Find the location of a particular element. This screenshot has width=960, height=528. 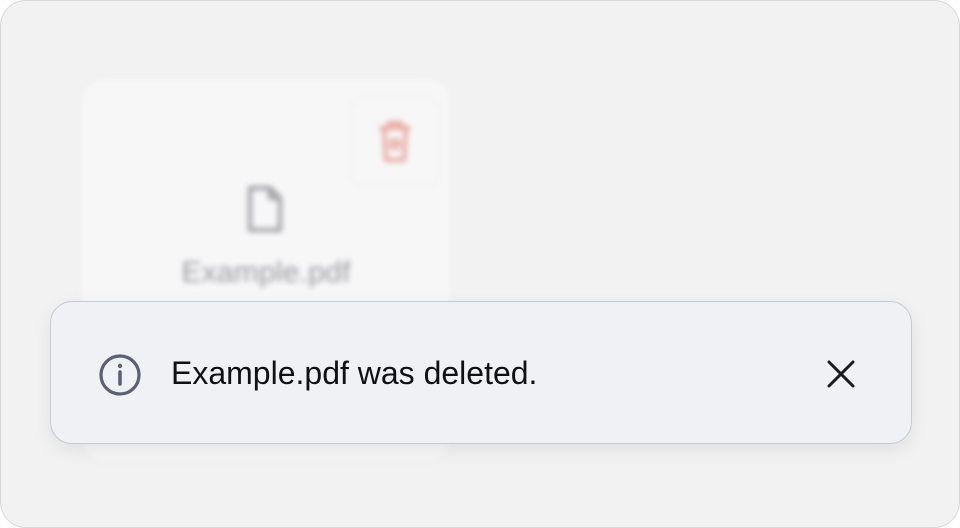

toast-message: Example.pdf was deleted. is located at coordinates (354, 373).